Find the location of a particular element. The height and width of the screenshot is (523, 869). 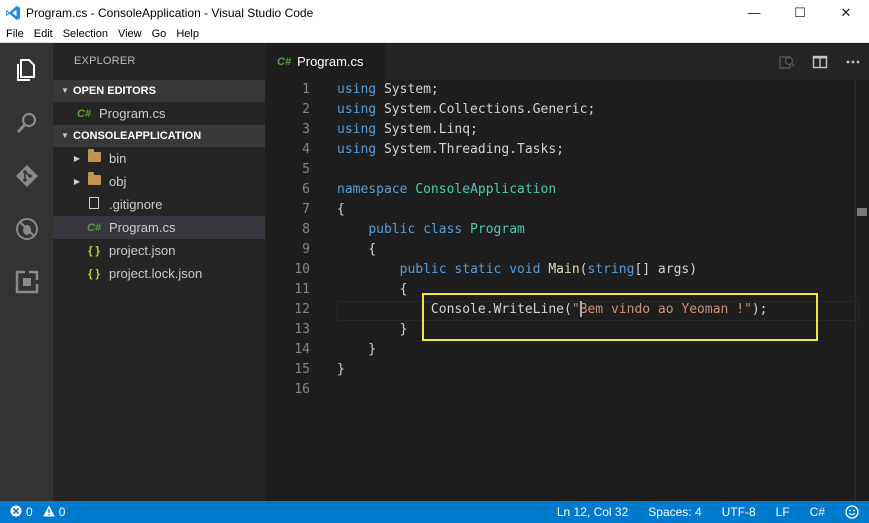

cursor-position-marker is located at coordinates (862, 212).